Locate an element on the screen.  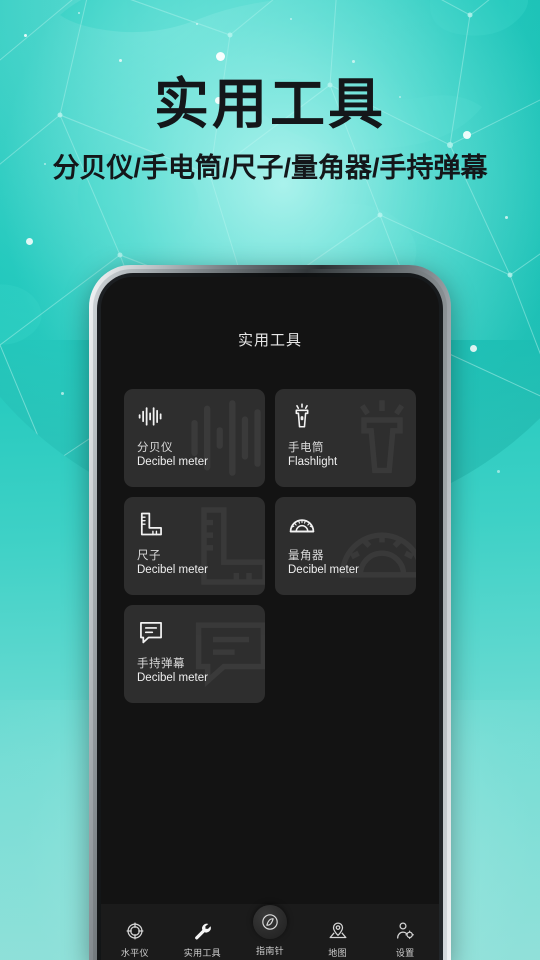
flashlight-watermark-icon is located at coordinates (375, 438).